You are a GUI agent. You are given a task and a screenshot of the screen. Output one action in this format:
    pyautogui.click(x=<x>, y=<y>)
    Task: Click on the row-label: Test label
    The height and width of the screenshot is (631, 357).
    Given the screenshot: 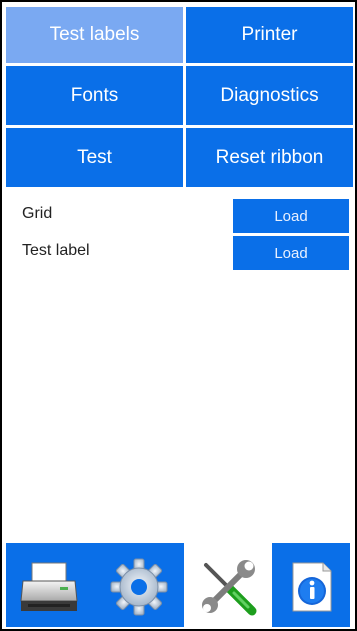 What is the action you would take?
    pyautogui.click(x=56, y=250)
    